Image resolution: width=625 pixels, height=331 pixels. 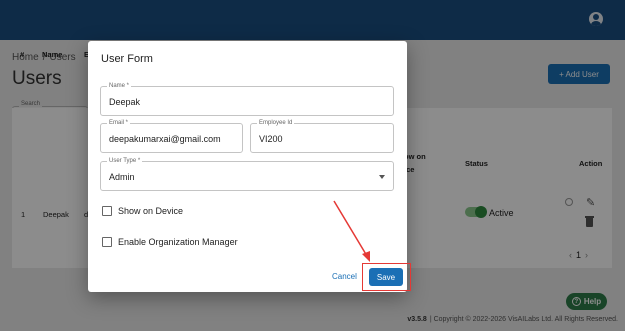 I want to click on annotation-arrow-head, so click(x=366, y=256).